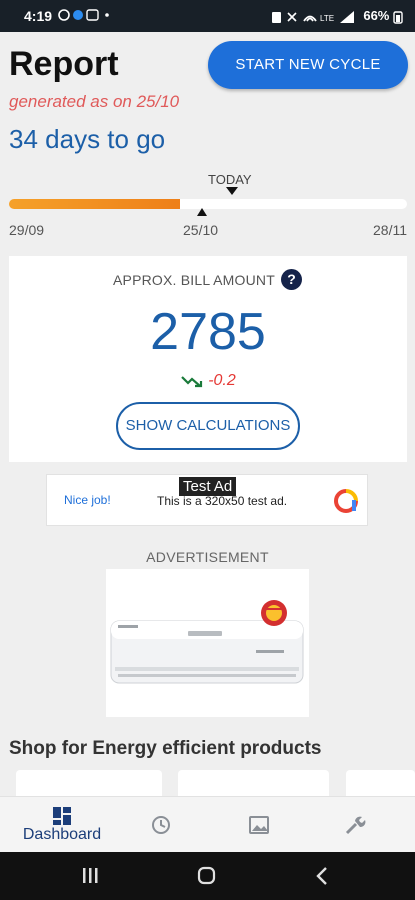 The width and height of the screenshot is (415, 900). What do you see at coordinates (27, 230) in the screenshot?
I see `cycle-start-date: 29/09` at bounding box center [27, 230].